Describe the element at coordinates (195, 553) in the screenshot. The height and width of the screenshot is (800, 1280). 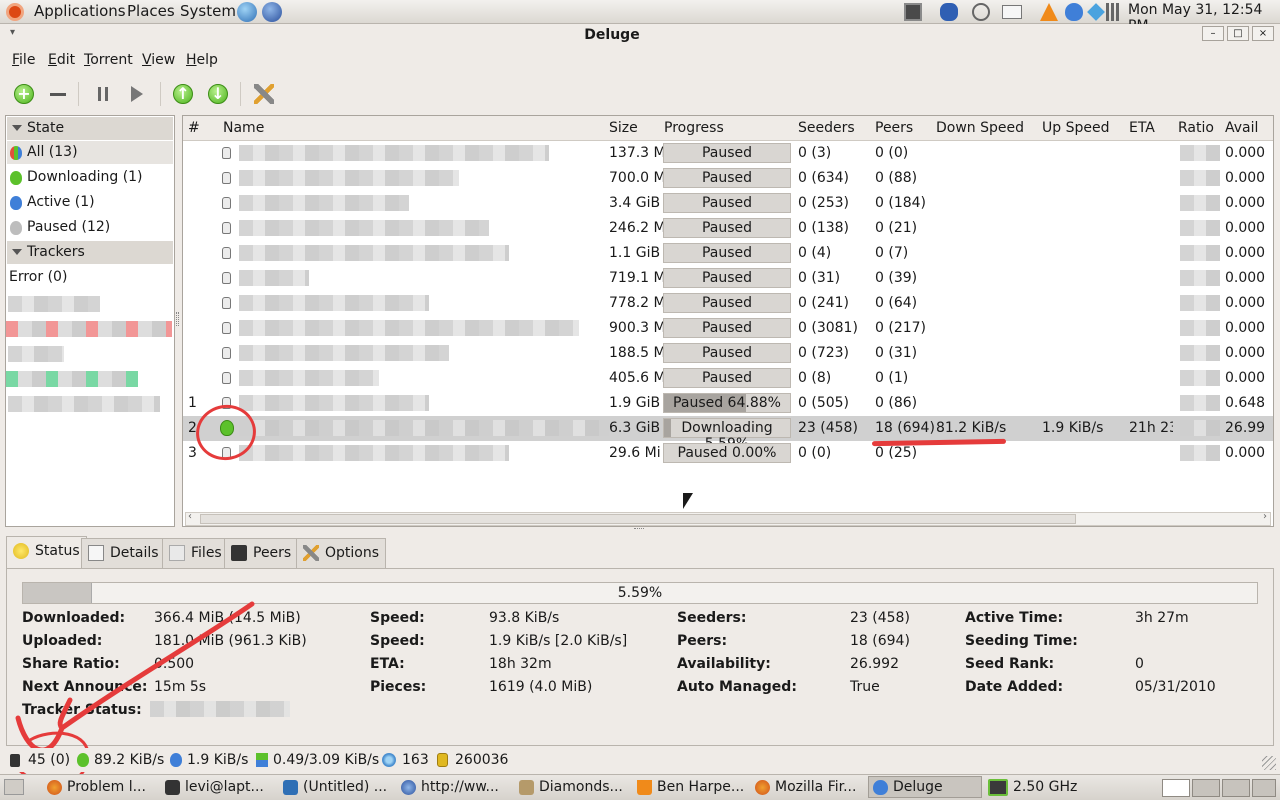
I see `tab-files: Files` at that location.